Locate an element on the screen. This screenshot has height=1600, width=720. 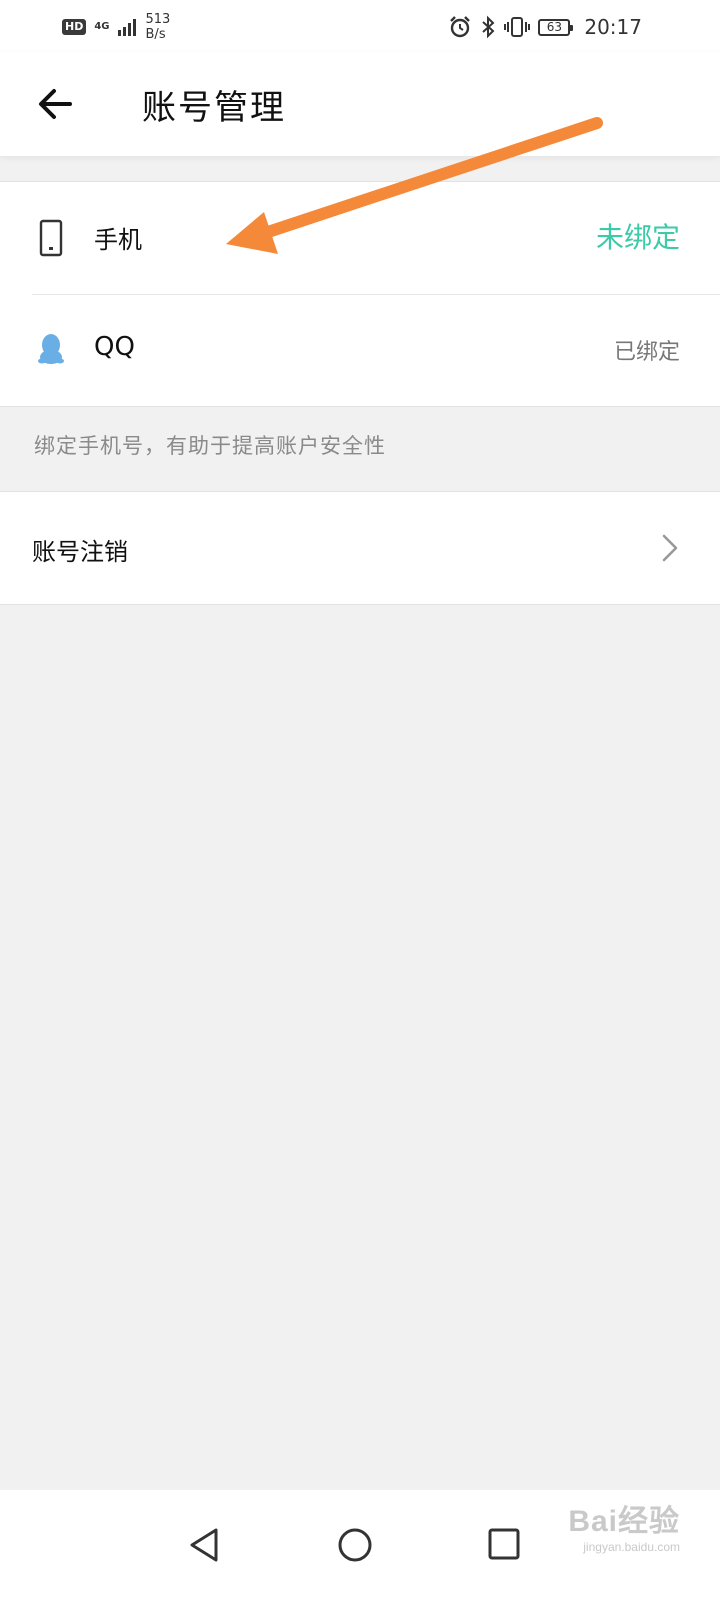
account-cancel-row: 账号注销 is located at coordinates (360, 548).